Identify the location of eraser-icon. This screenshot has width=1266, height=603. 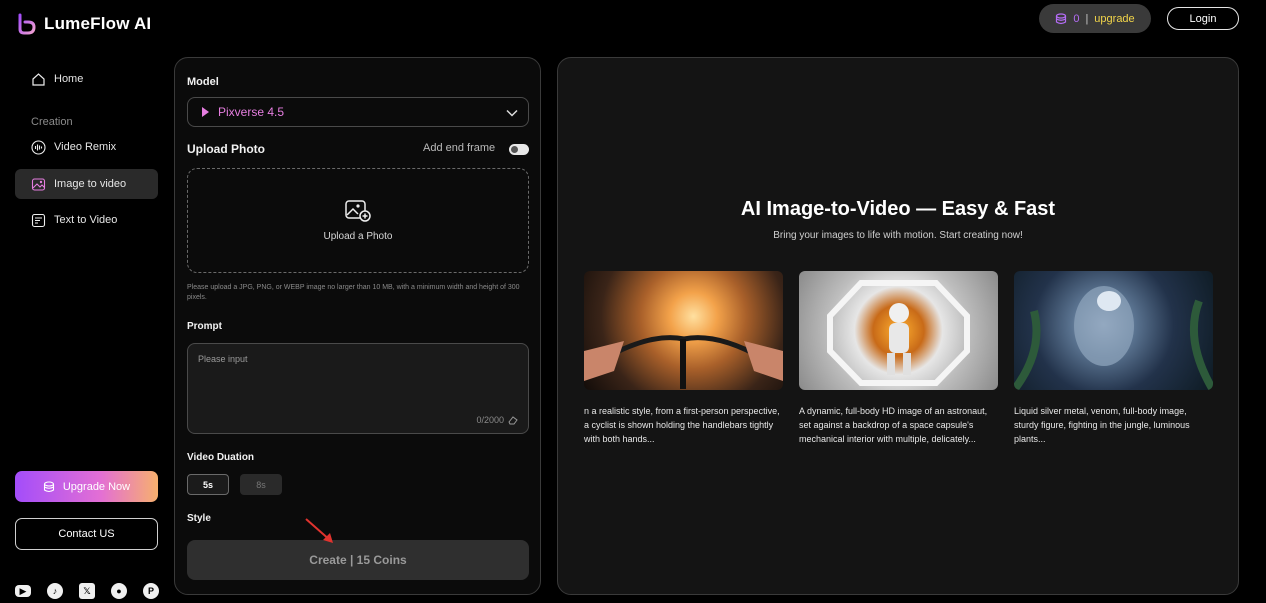
(513, 420).